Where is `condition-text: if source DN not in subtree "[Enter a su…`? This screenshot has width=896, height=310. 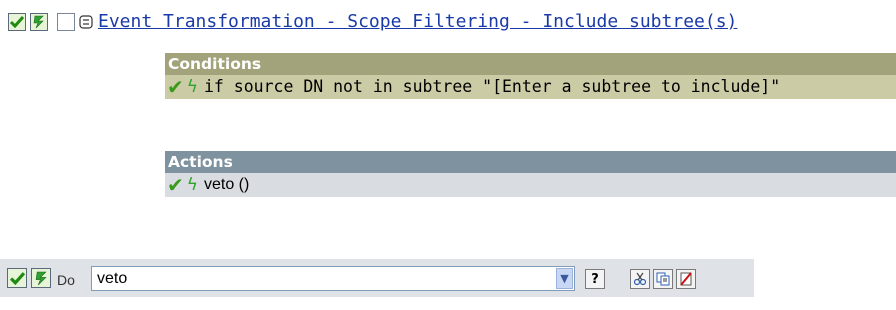
condition-text: if source DN not in subtree "[Enter a su… is located at coordinates (492, 87).